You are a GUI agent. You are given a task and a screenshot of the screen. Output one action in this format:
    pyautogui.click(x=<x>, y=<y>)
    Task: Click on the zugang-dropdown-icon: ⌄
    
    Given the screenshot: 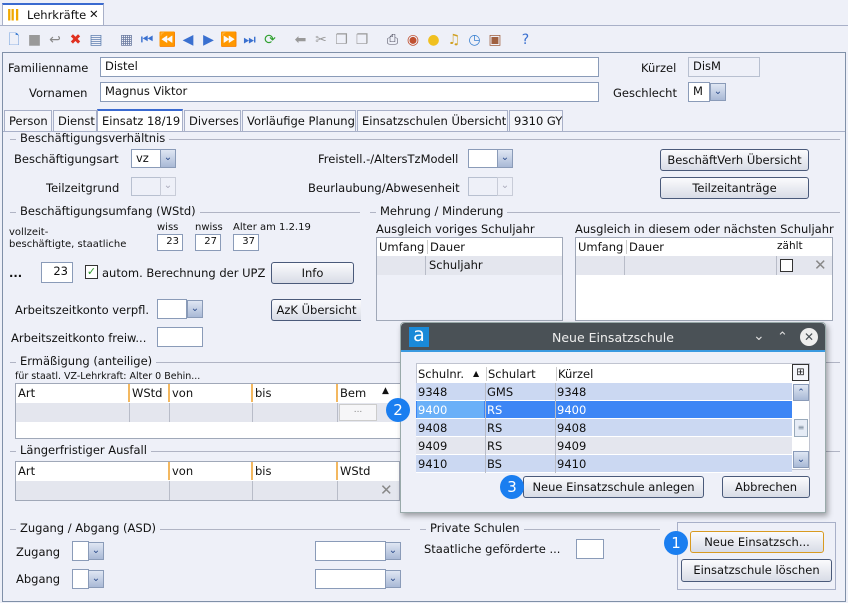 What is the action you would take?
    pyautogui.click(x=96, y=551)
    